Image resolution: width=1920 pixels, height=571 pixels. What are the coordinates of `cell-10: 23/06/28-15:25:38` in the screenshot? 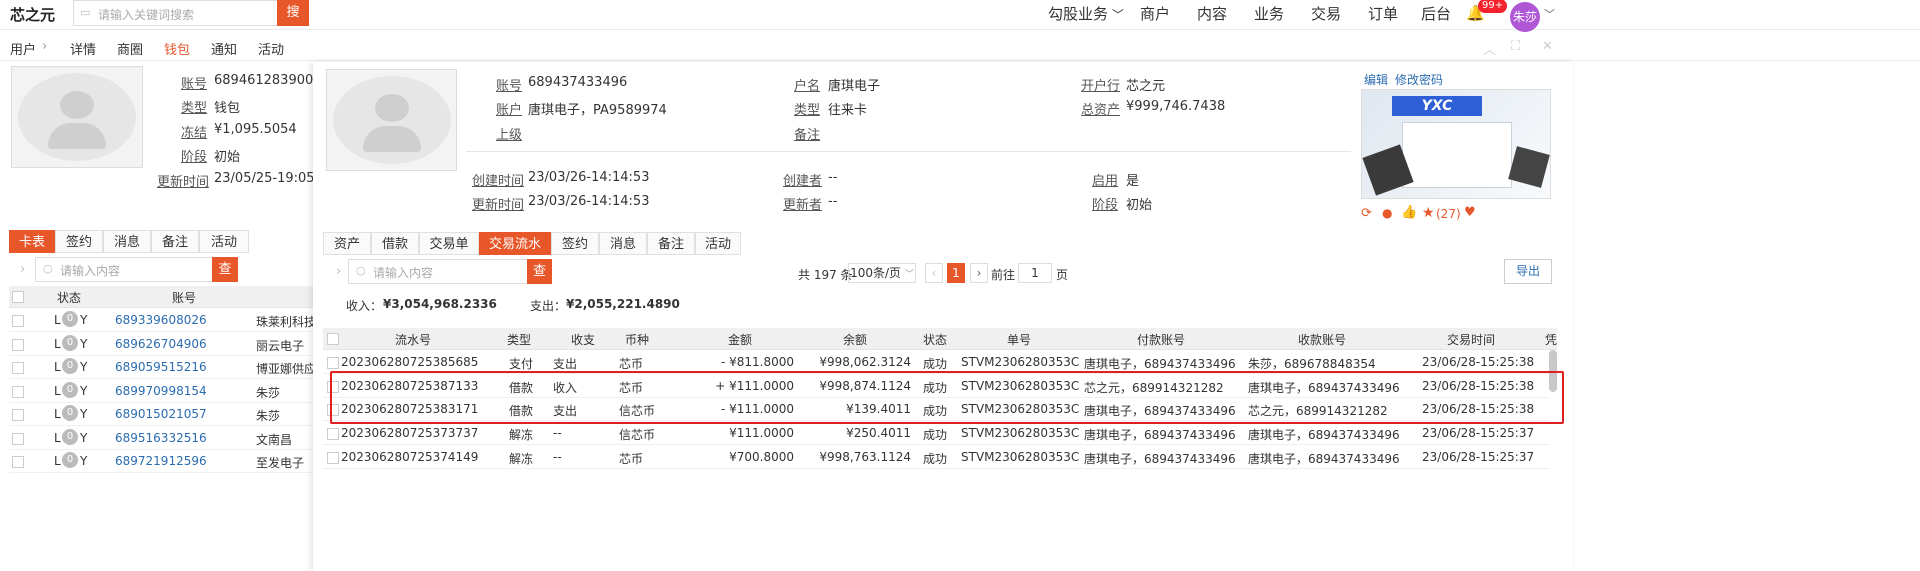 It's located at (1478, 362).